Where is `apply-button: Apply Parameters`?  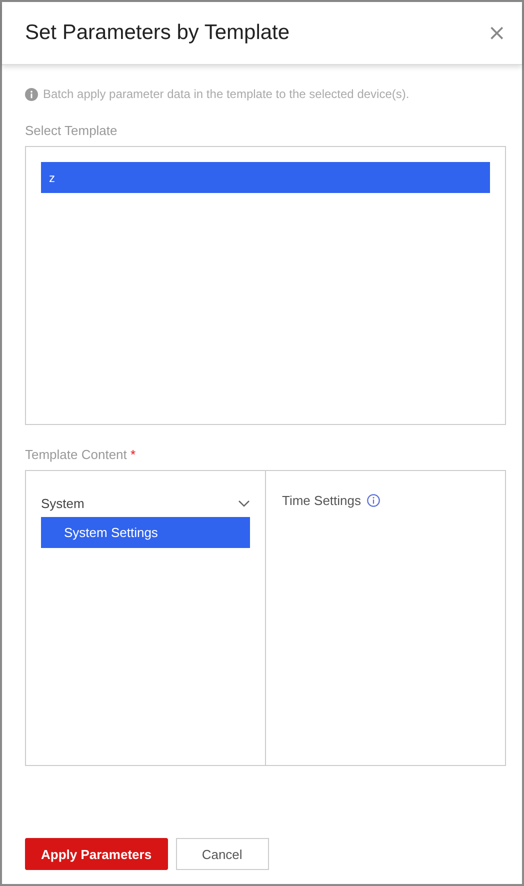
apply-button: Apply Parameters is located at coordinates (96, 854).